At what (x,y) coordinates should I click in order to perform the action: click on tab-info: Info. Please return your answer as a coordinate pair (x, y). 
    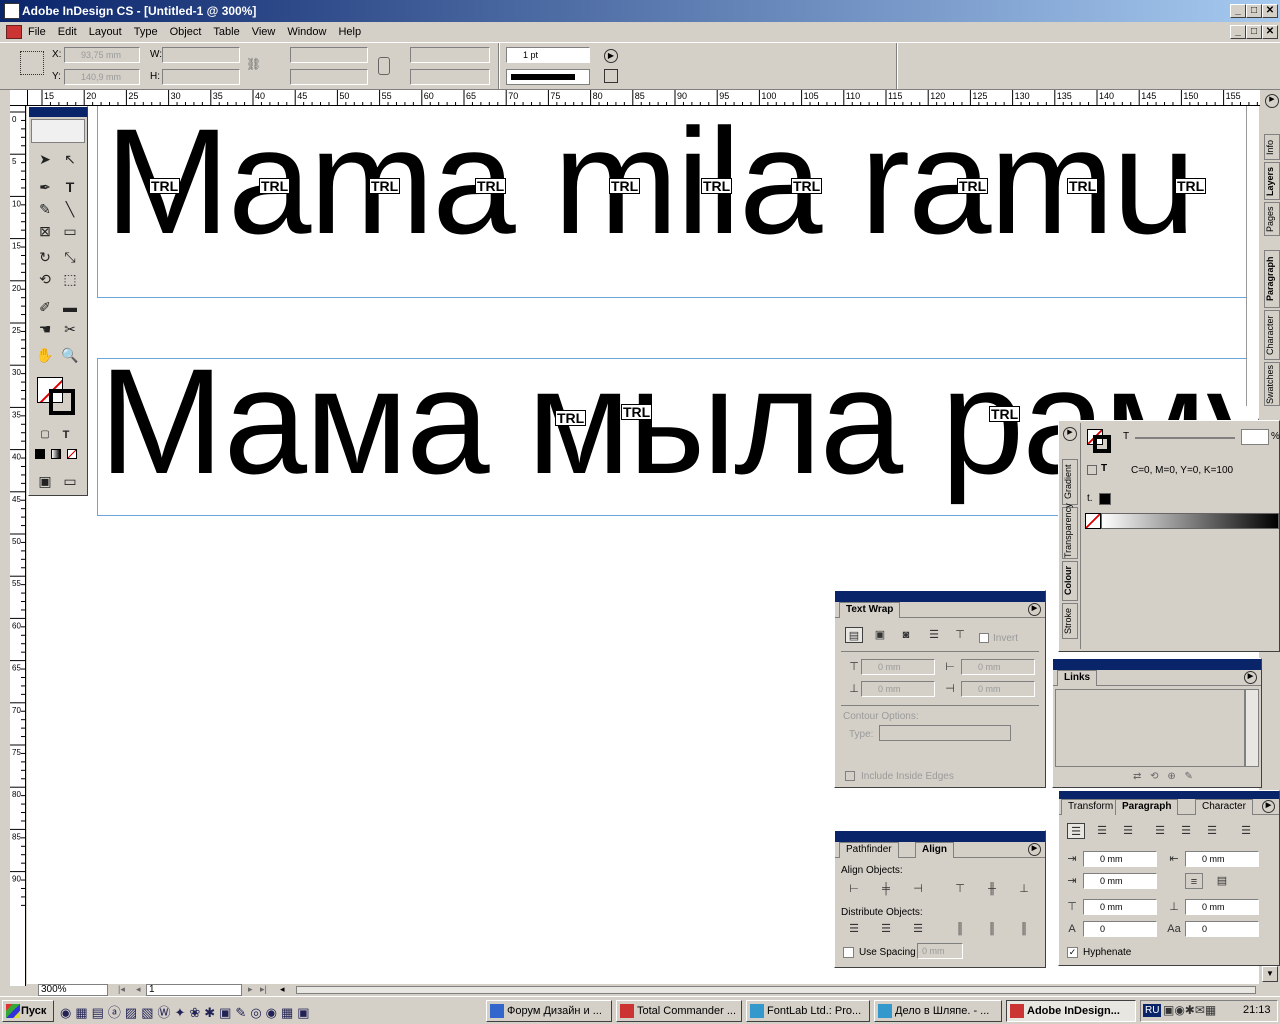
    Looking at the image, I should click on (1272, 147).